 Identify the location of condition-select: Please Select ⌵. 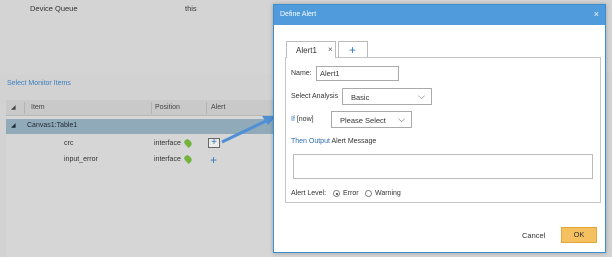
(371, 119).